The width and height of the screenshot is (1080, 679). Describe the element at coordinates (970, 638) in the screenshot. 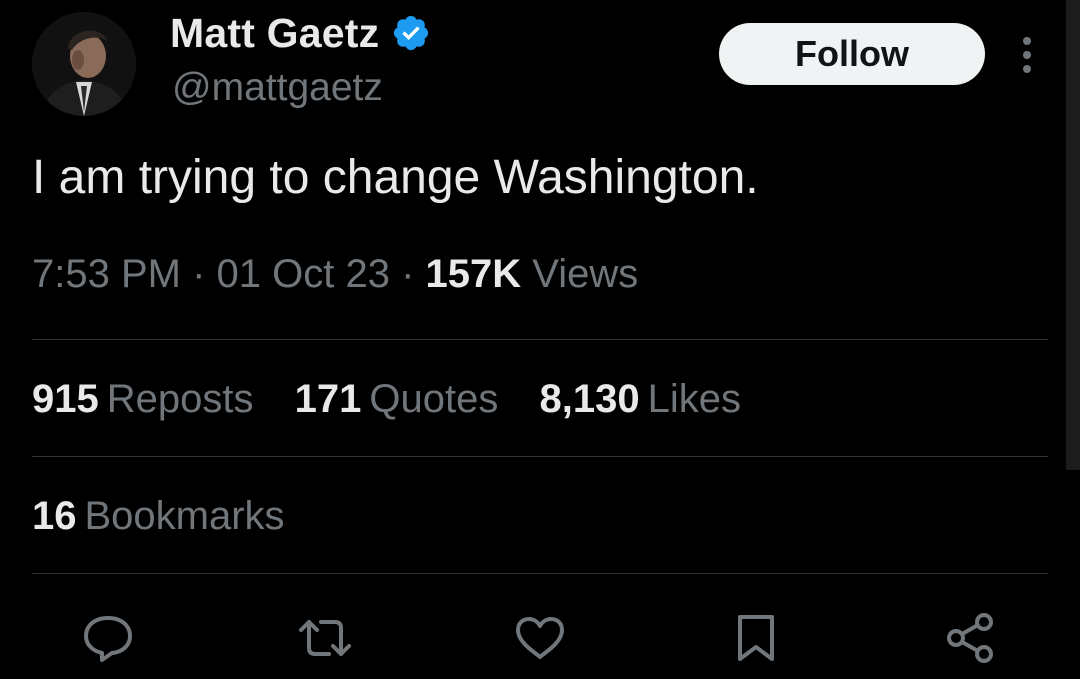

I see `share-icon` at that location.